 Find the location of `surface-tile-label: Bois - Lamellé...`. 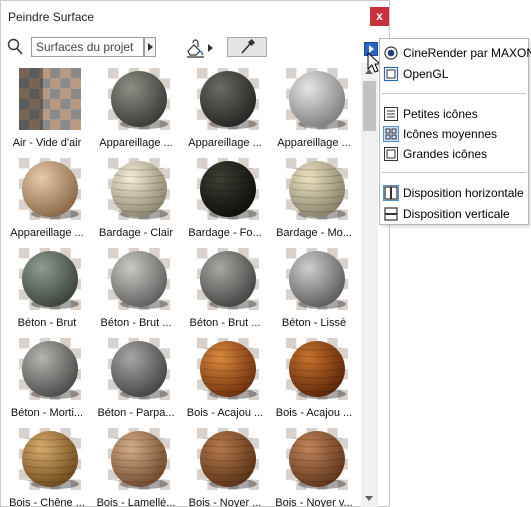

surface-tile-label: Bois - Lamellé... is located at coordinates (136, 502).